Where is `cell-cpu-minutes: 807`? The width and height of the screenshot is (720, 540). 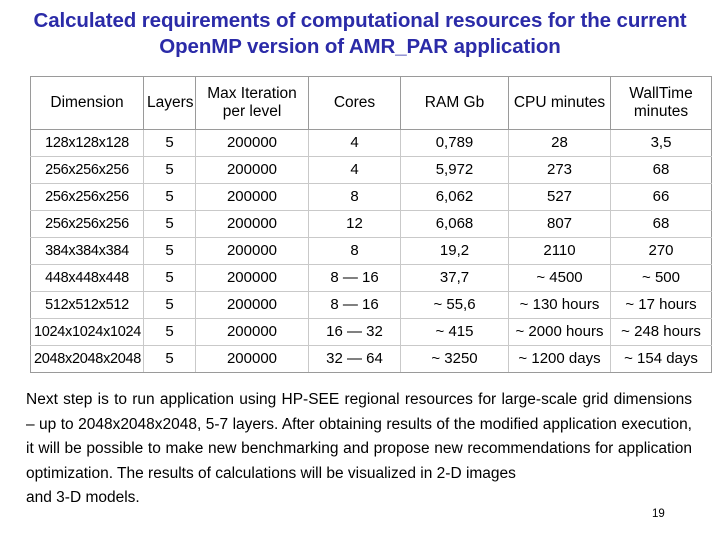
cell-cpu-minutes: 807 is located at coordinates (559, 224).